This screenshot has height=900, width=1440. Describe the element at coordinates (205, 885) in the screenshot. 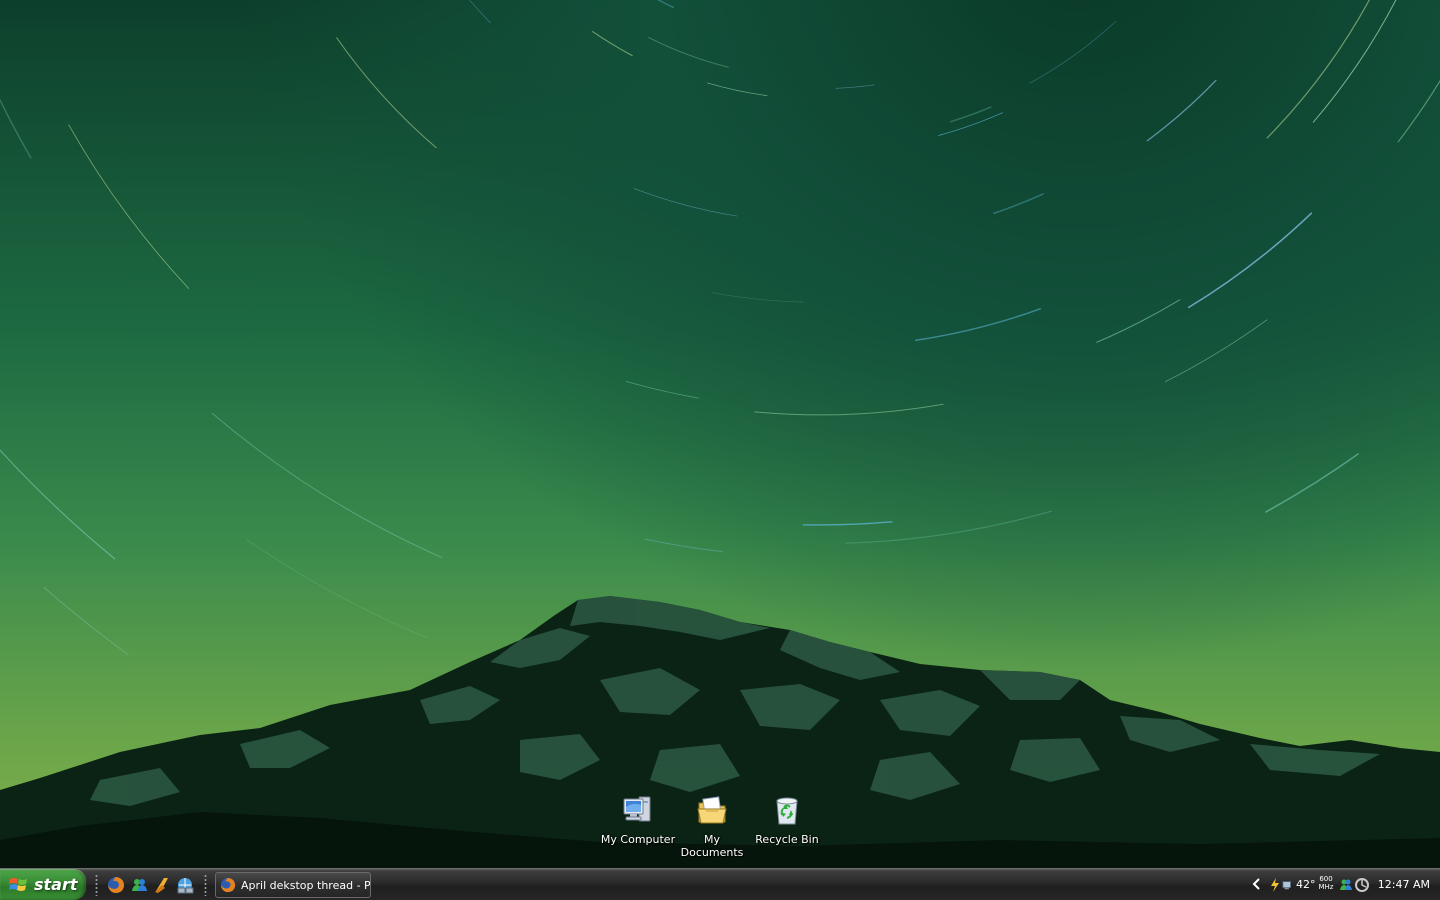

I see `taskbar-grip` at that location.